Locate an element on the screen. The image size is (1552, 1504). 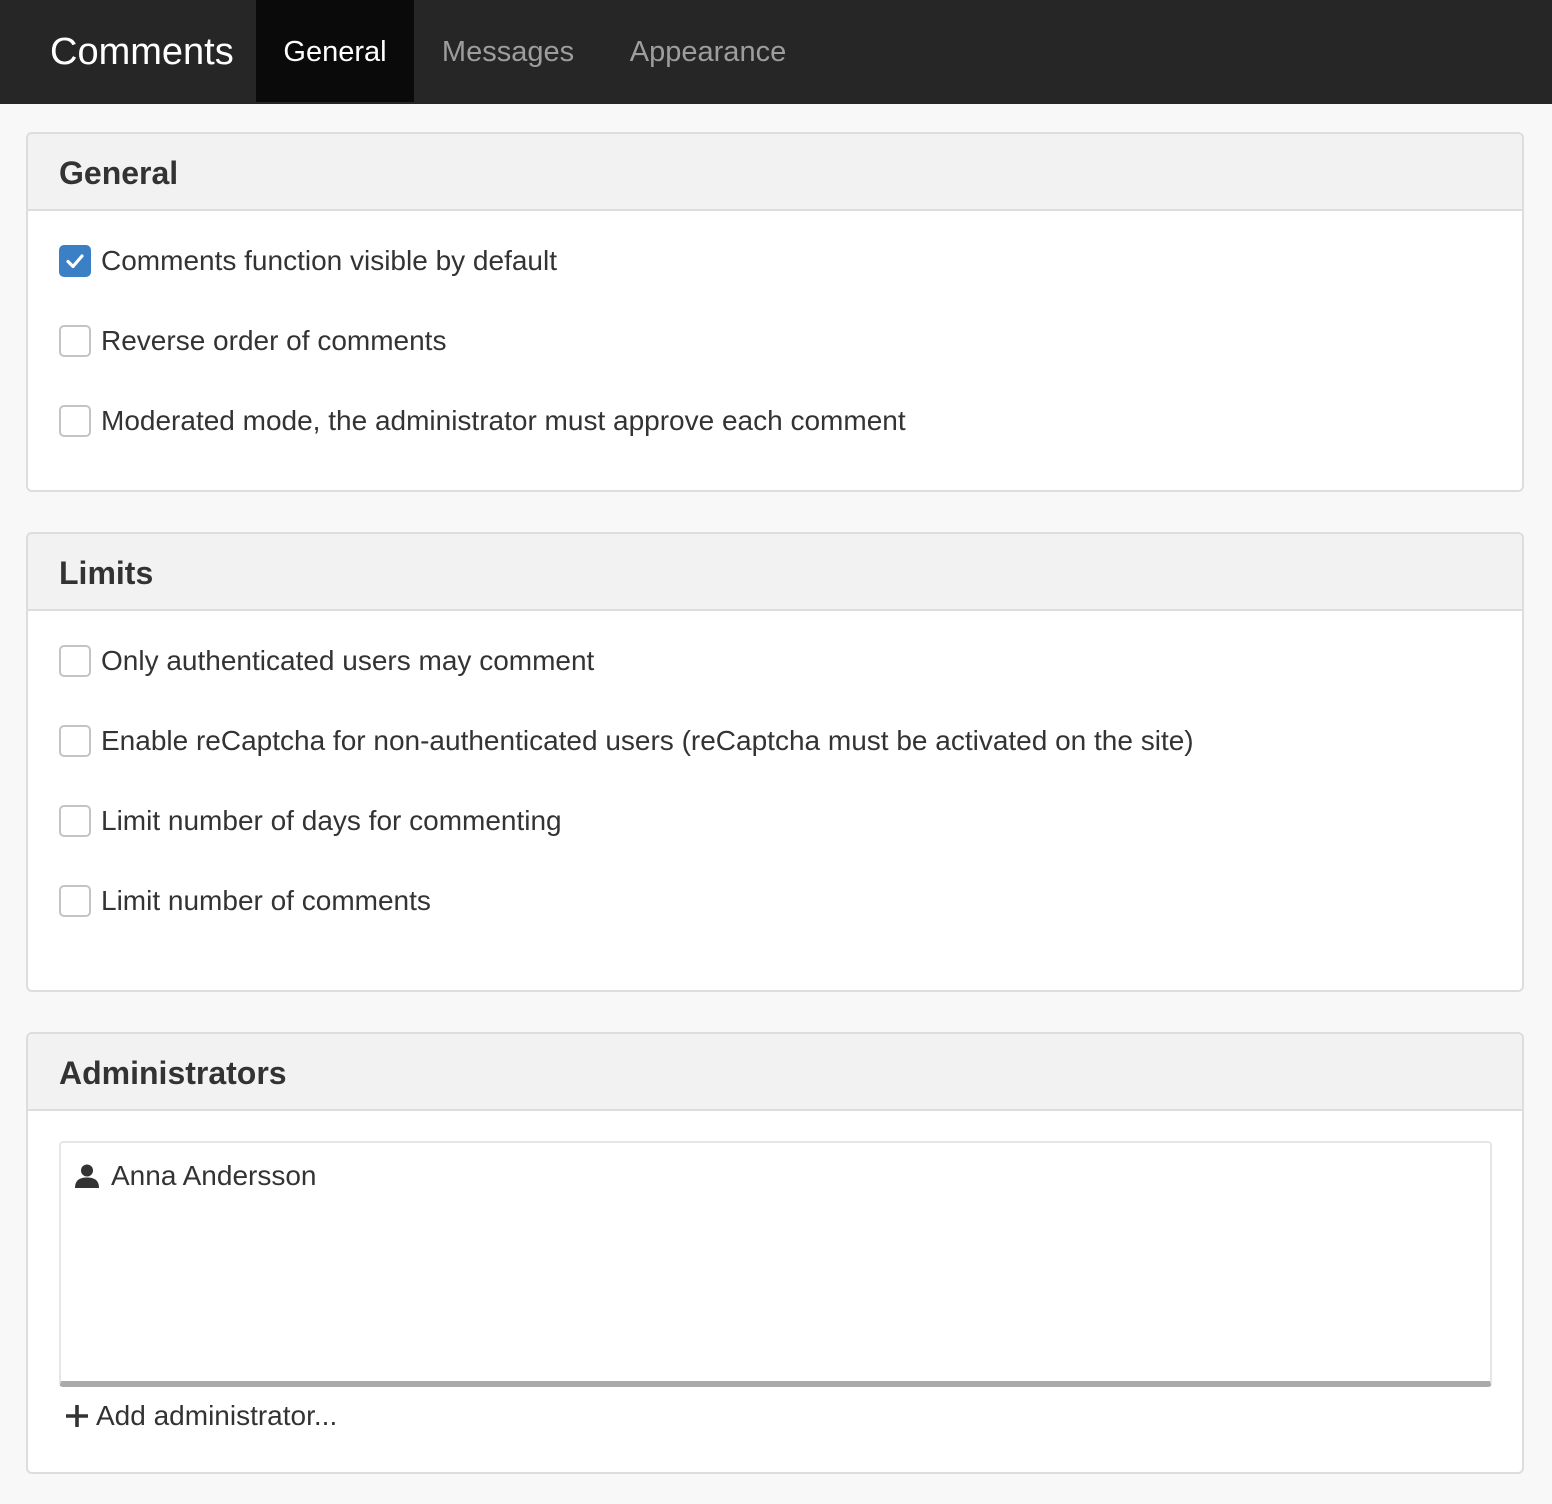
app-title: Comments is located at coordinates (142, 52).